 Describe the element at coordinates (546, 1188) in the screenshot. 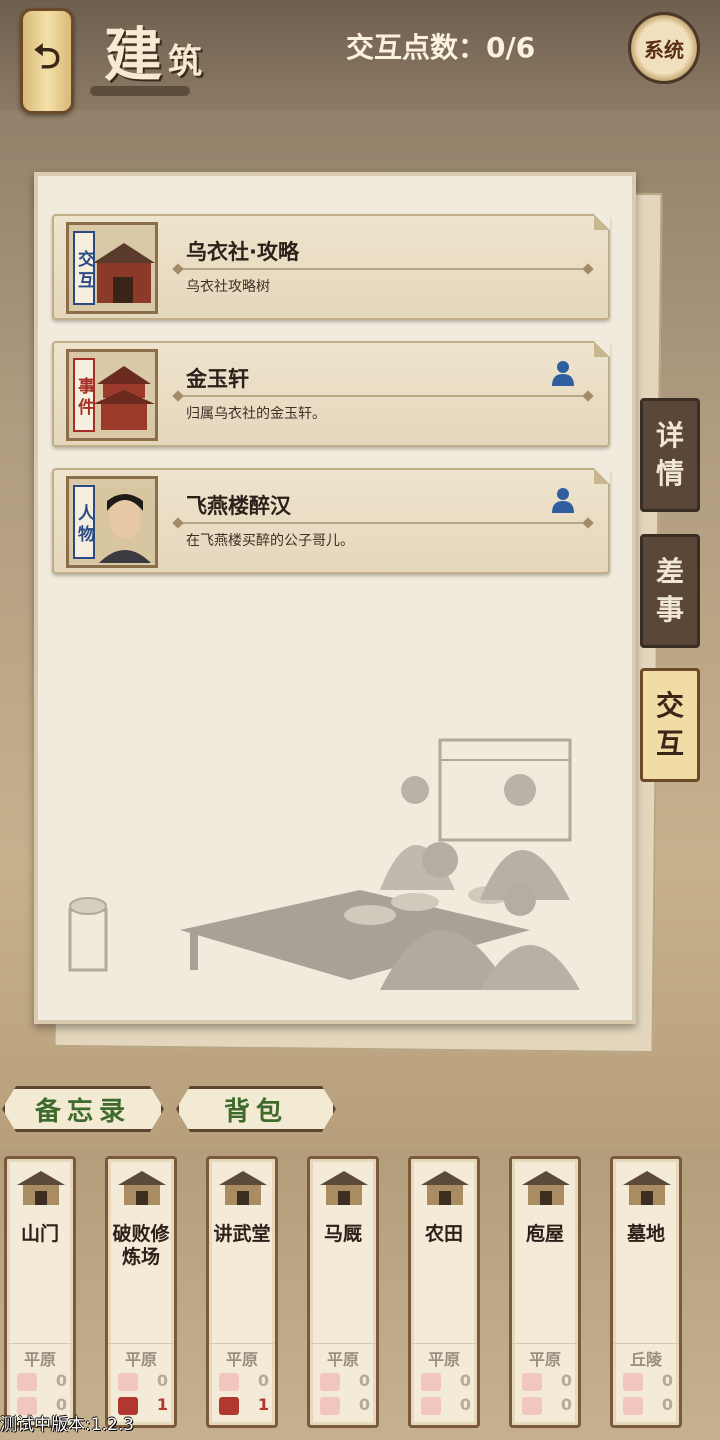

I see `kitchen-icon` at that location.